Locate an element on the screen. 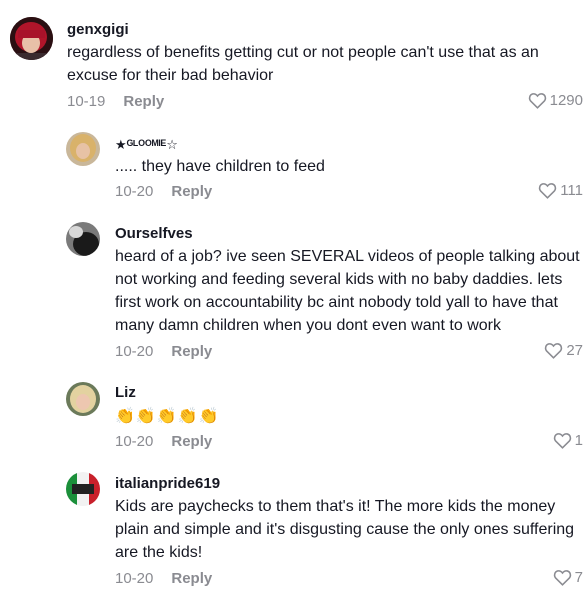  italian-flag-avatar-icon is located at coordinates (83, 489).